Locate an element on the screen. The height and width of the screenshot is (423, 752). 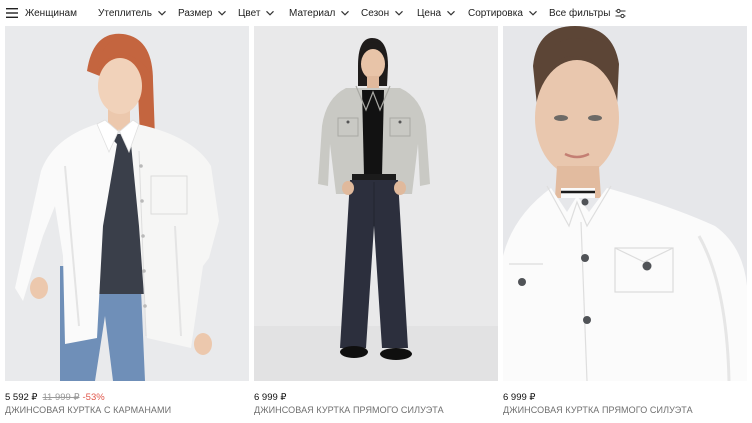
filter-size: Размер is located at coordinates (202, 13).